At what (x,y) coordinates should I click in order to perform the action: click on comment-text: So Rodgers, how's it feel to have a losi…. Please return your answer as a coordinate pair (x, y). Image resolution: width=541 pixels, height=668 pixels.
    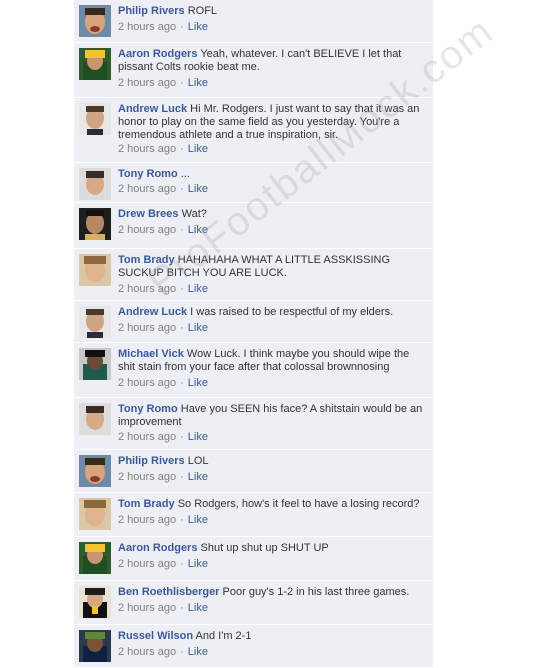
    Looking at the image, I should click on (298, 504).